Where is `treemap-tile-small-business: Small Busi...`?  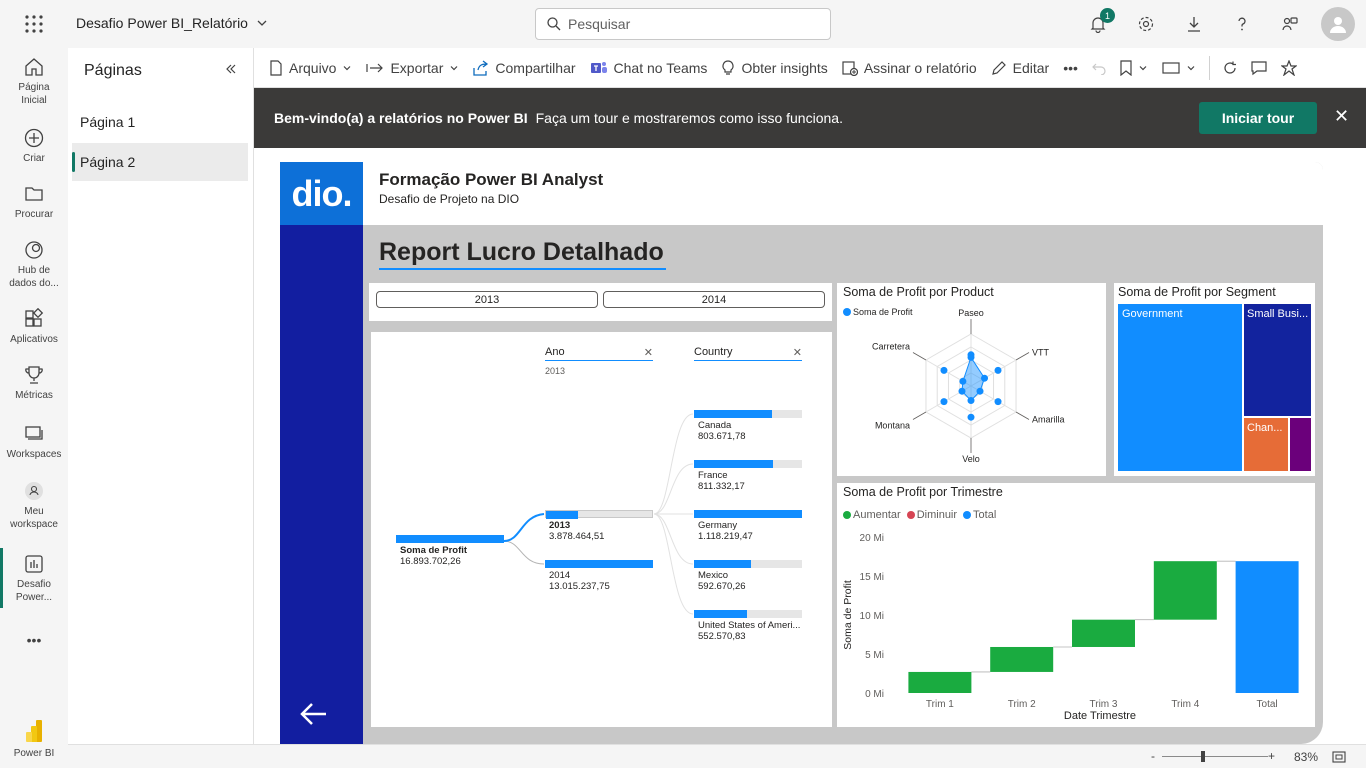
treemap-tile-small-business: Small Busi... is located at coordinates (1277, 360).